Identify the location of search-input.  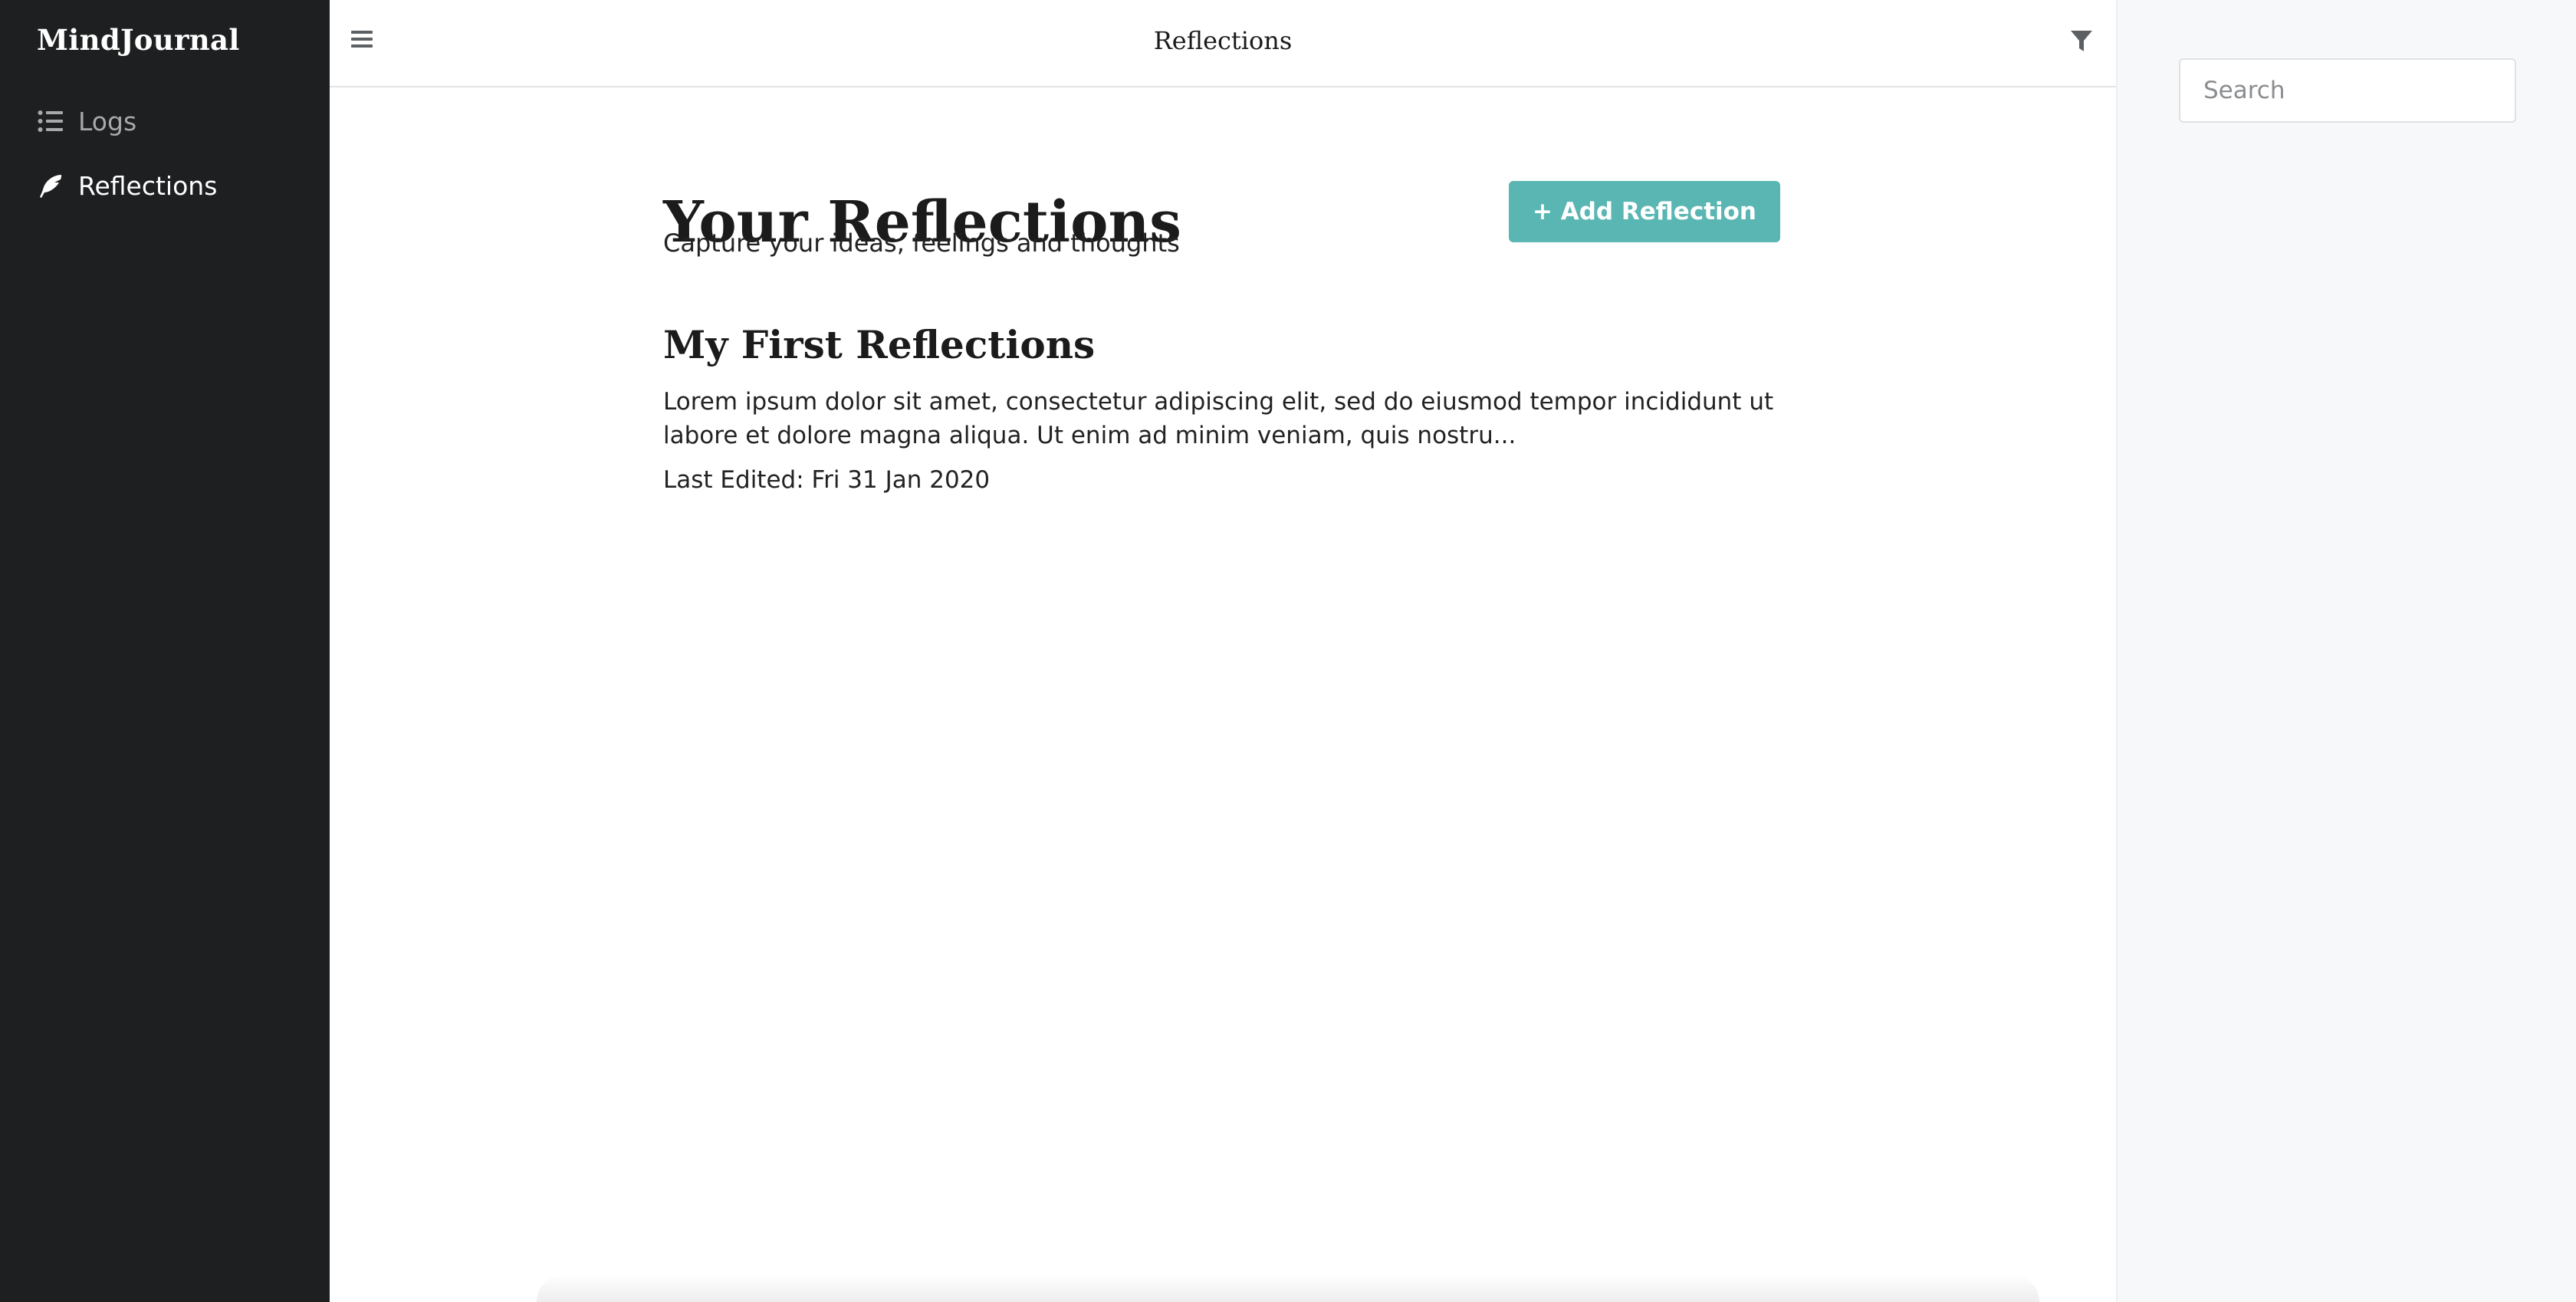
(2347, 90).